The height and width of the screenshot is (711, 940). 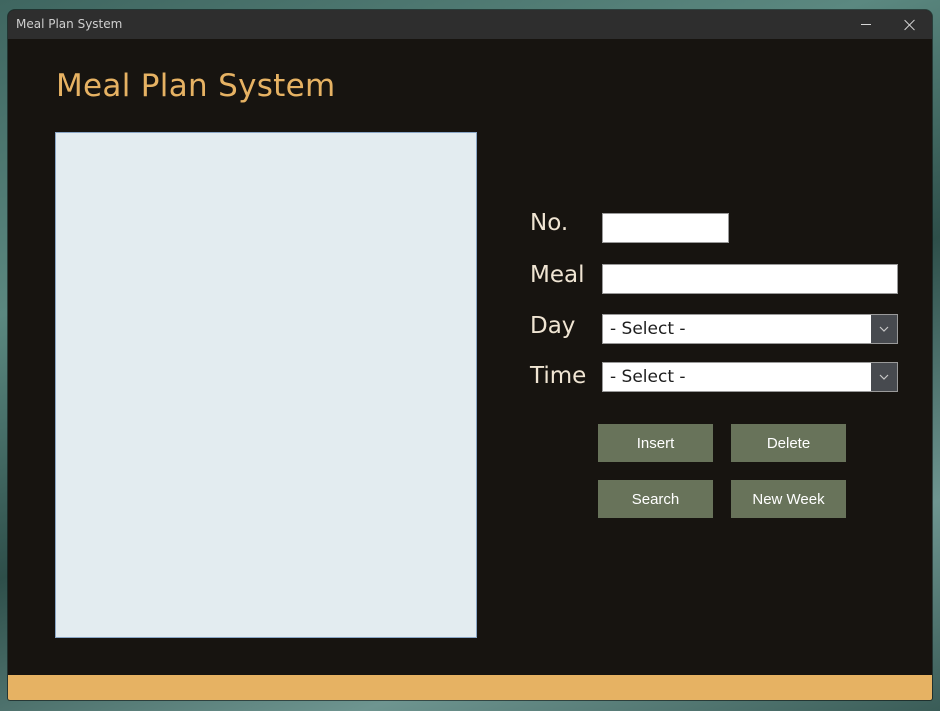 What do you see at coordinates (558, 376) in the screenshot?
I see `time-label: Time` at bounding box center [558, 376].